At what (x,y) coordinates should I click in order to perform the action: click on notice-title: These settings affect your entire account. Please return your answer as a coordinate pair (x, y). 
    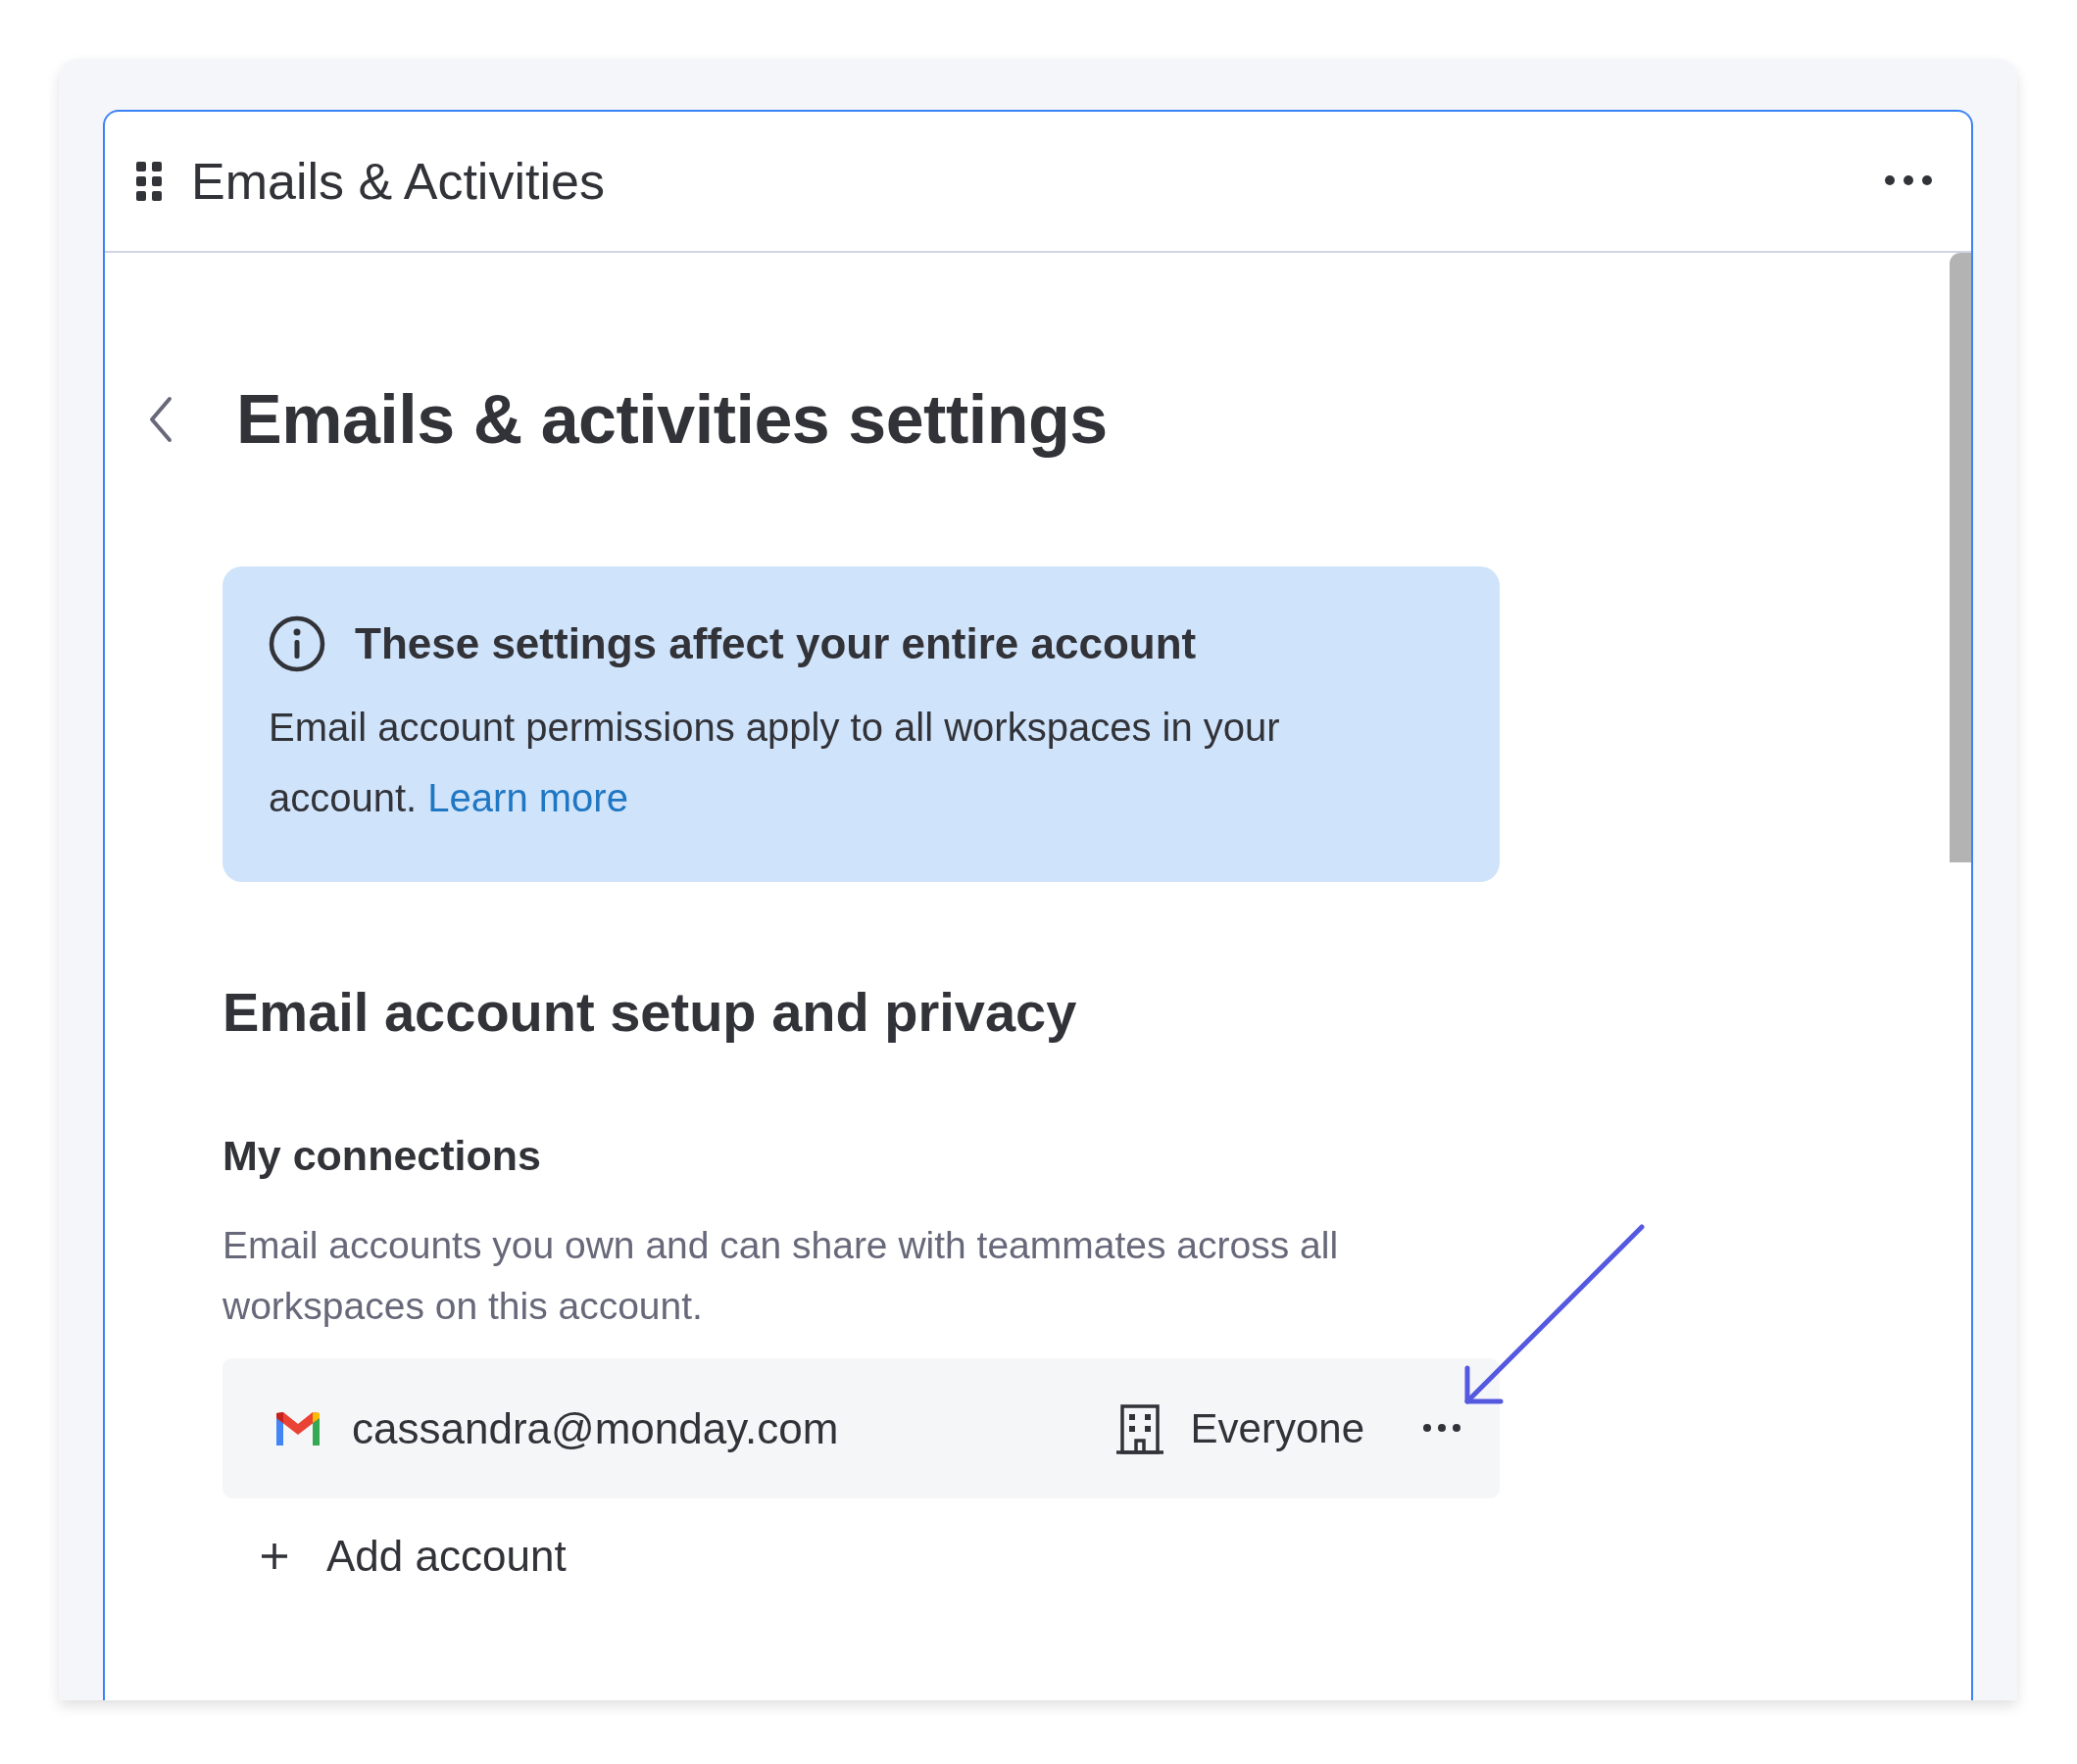
    Looking at the image, I should click on (776, 643).